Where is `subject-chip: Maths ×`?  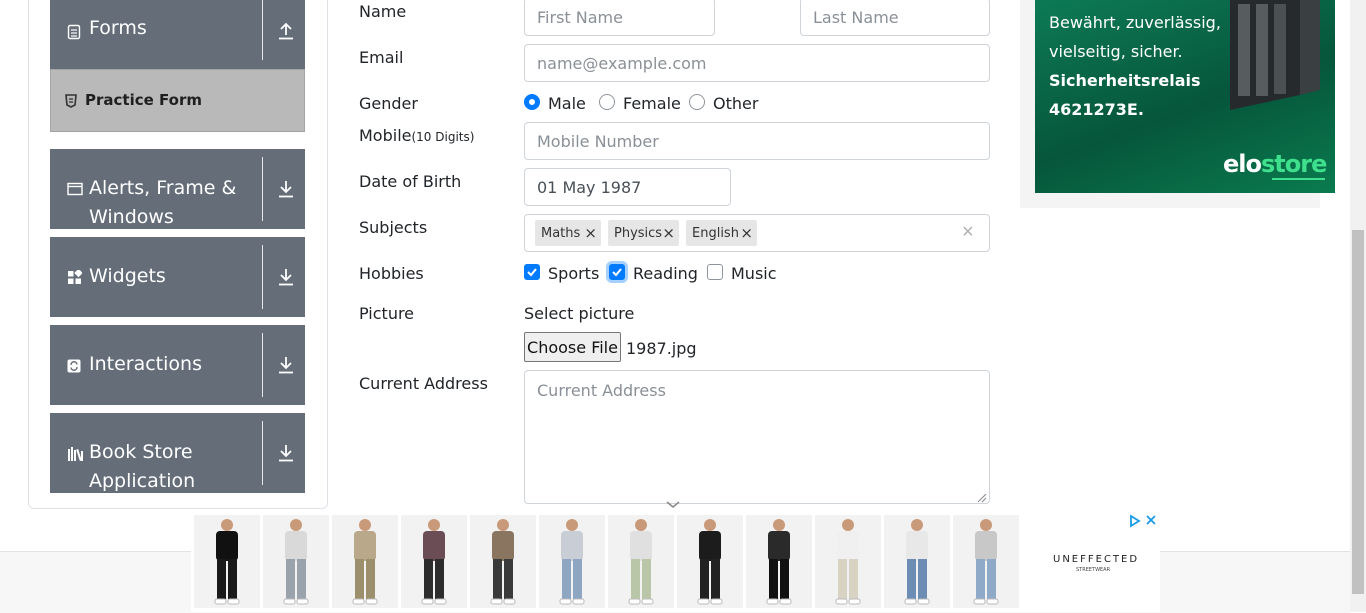
subject-chip: Maths × is located at coordinates (568, 233).